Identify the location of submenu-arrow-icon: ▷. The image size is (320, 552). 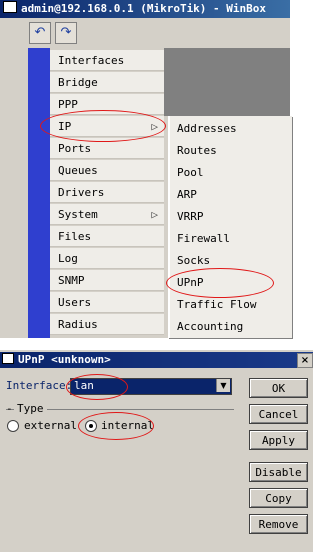
(154, 214).